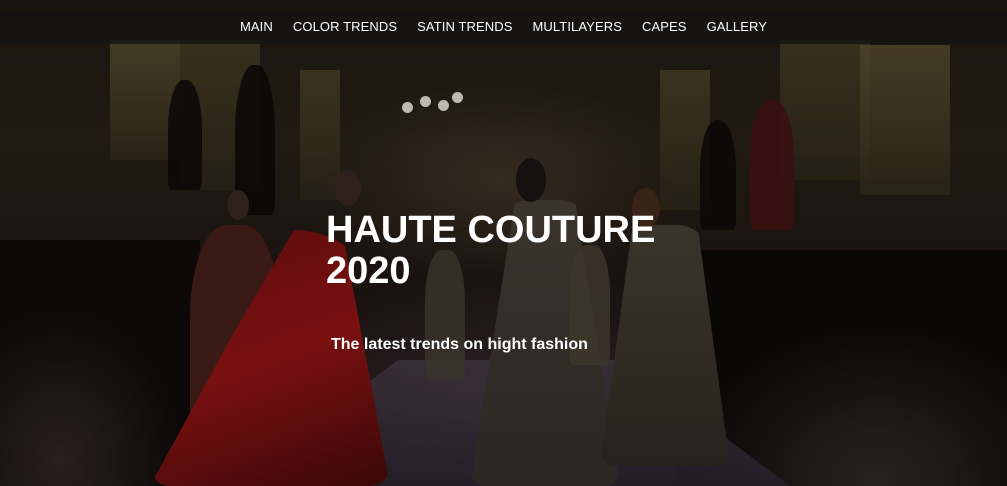 The image size is (1007, 486). I want to click on nav-item-gallery: GALLERY, so click(737, 27).